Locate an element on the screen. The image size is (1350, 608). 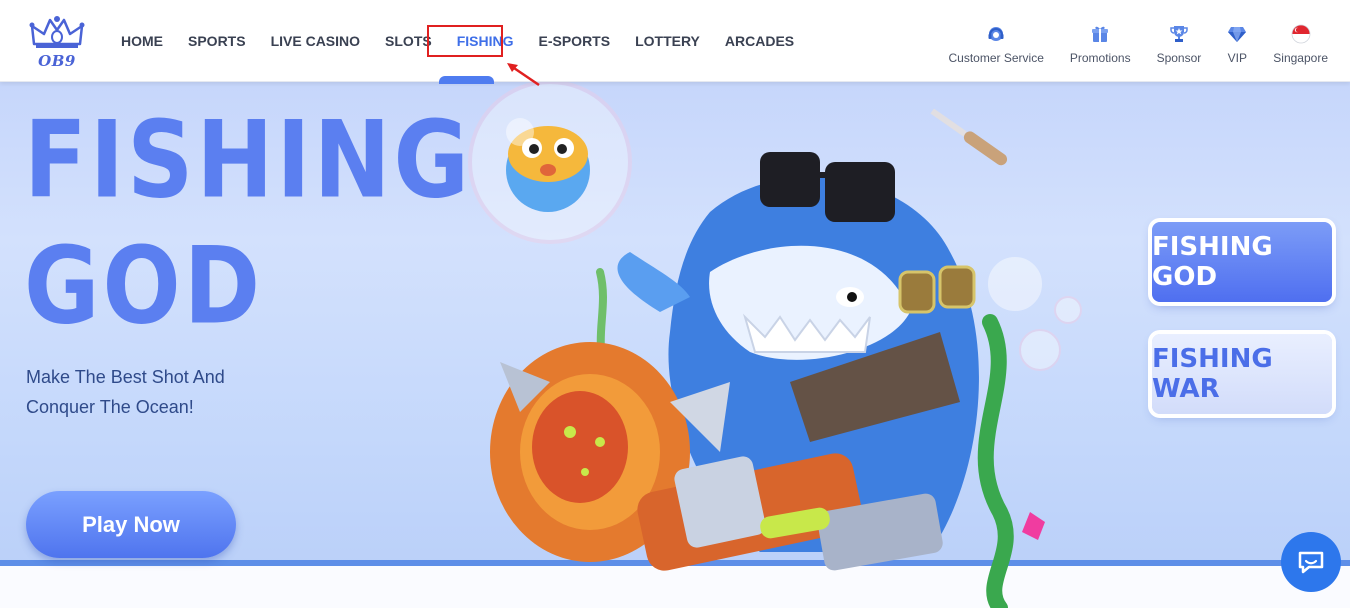
live-chat-button is located at coordinates (1311, 562).